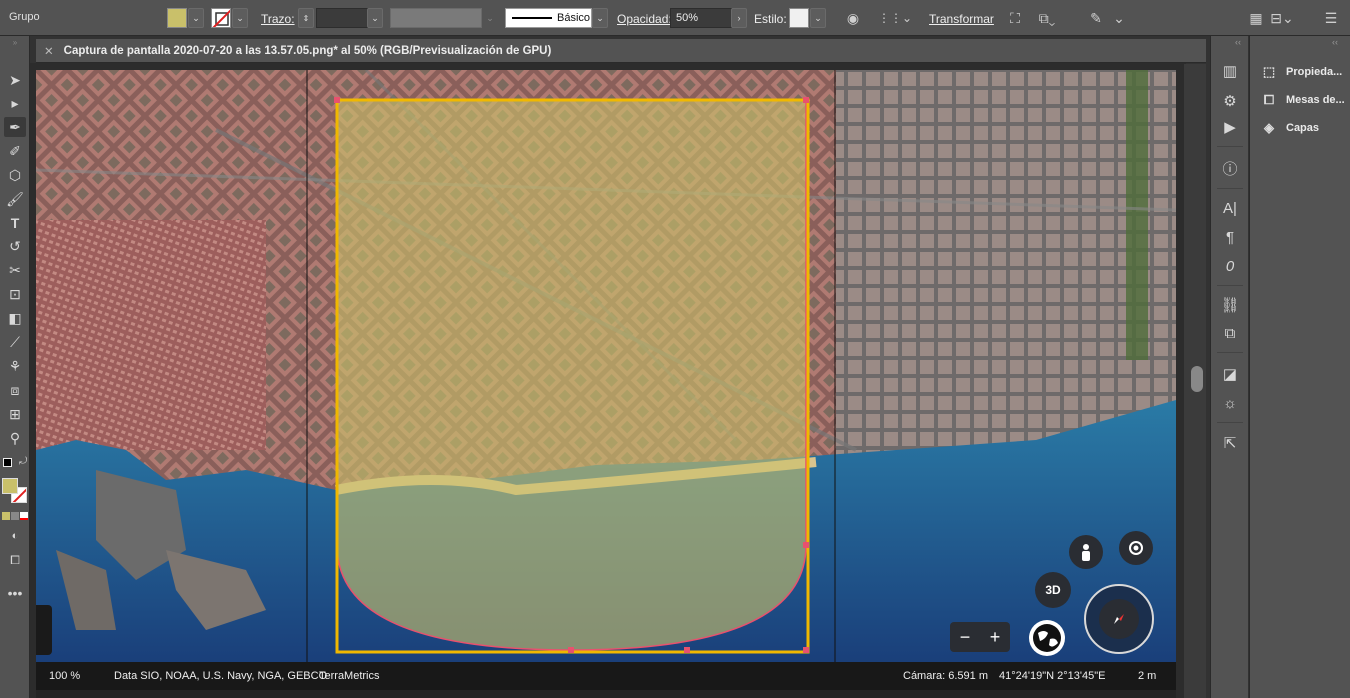 This screenshot has height=698, width=1350. I want to click on opacity-label: Opacidad:, so click(644, 19).